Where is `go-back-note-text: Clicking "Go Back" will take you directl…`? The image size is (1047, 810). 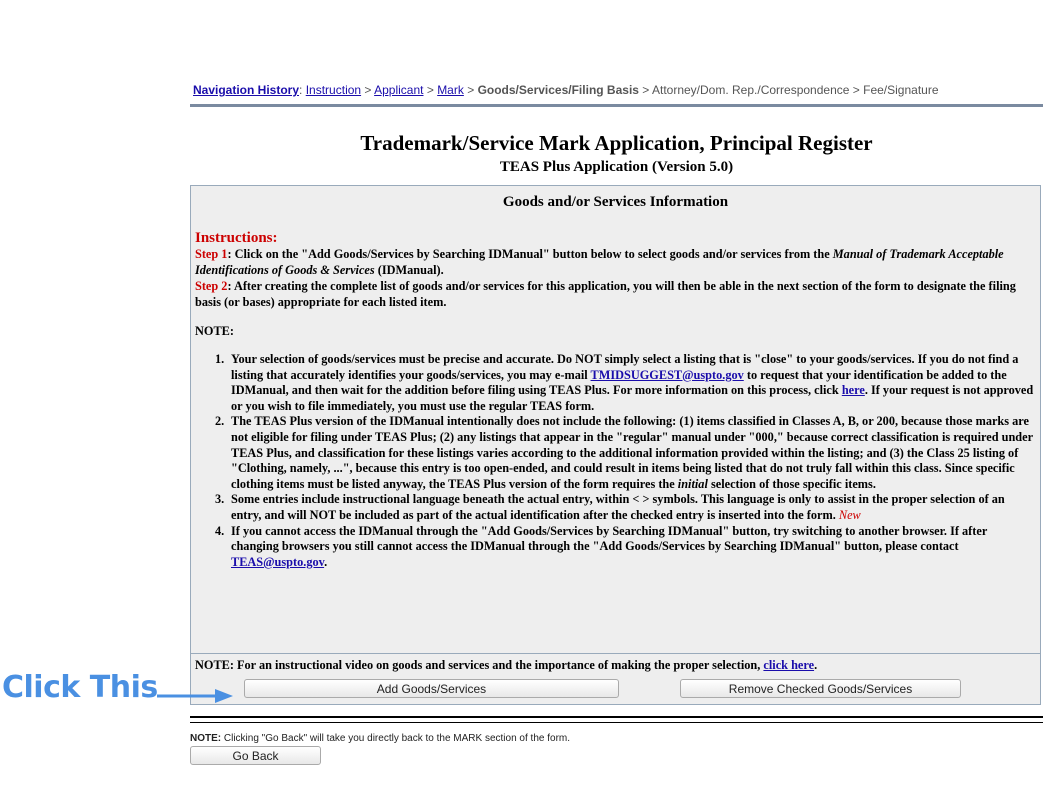 go-back-note-text: Clicking "Go Back" will take you directl… is located at coordinates (396, 738).